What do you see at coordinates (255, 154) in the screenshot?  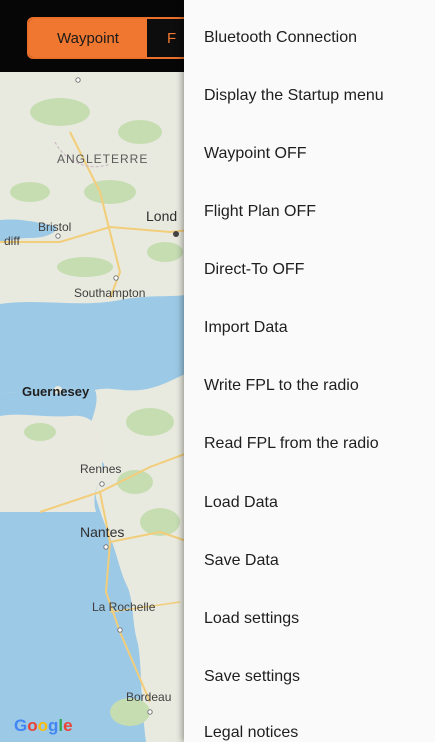 I see `menu-item-waypoint-off: Waypoint OFF` at bounding box center [255, 154].